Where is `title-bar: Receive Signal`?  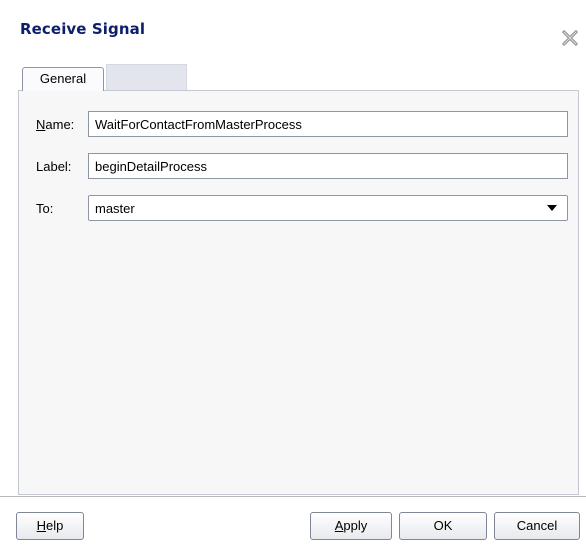
title-bar: Receive Signal is located at coordinates (293, 30).